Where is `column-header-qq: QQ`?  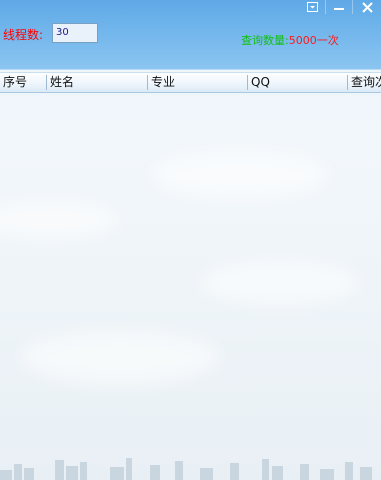 column-header-qq: QQ is located at coordinates (297, 82).